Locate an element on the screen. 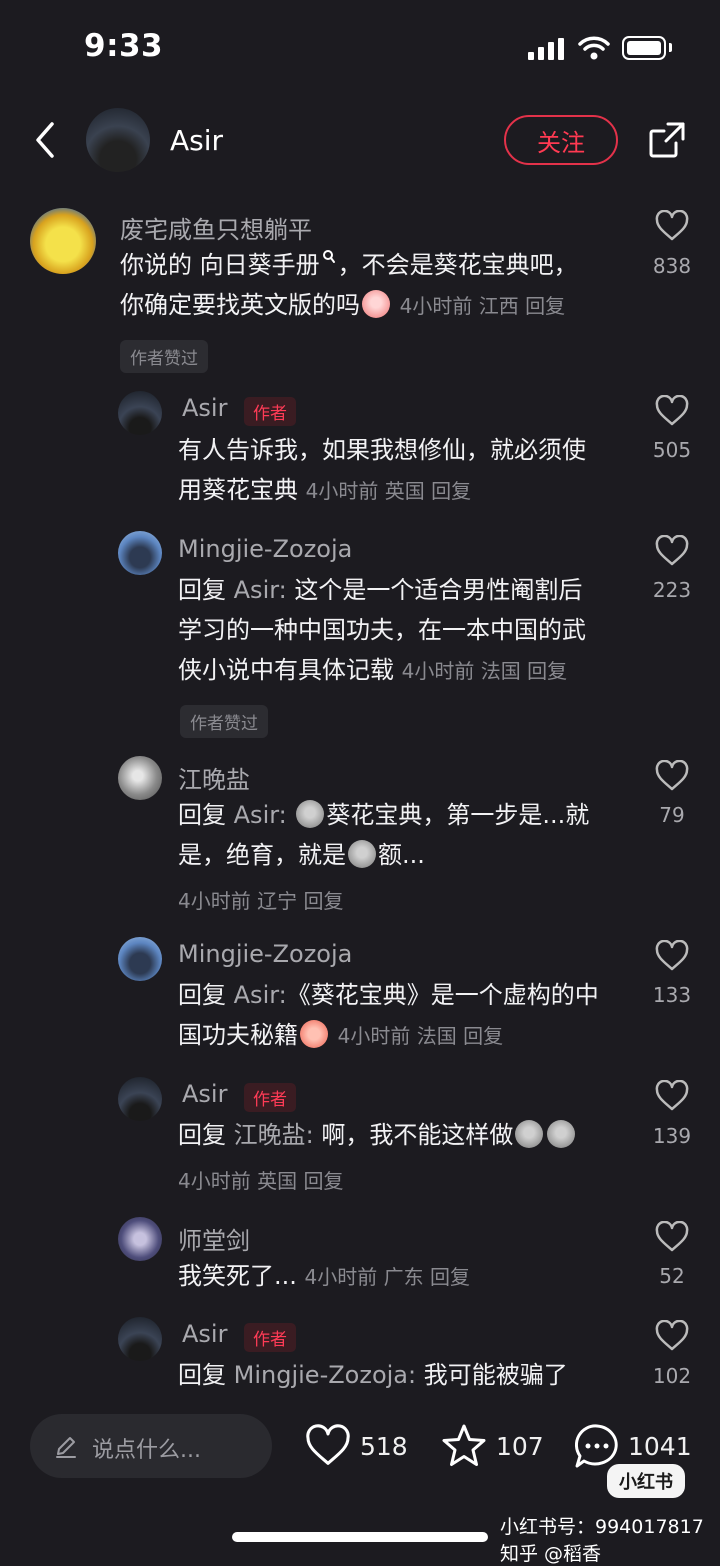 Image resolution: width=720 pixels, height=1566 pixels. reply-text-line2: 学习的一种中国功夫，在一本中国的武 is located at coordinates (382, 630).